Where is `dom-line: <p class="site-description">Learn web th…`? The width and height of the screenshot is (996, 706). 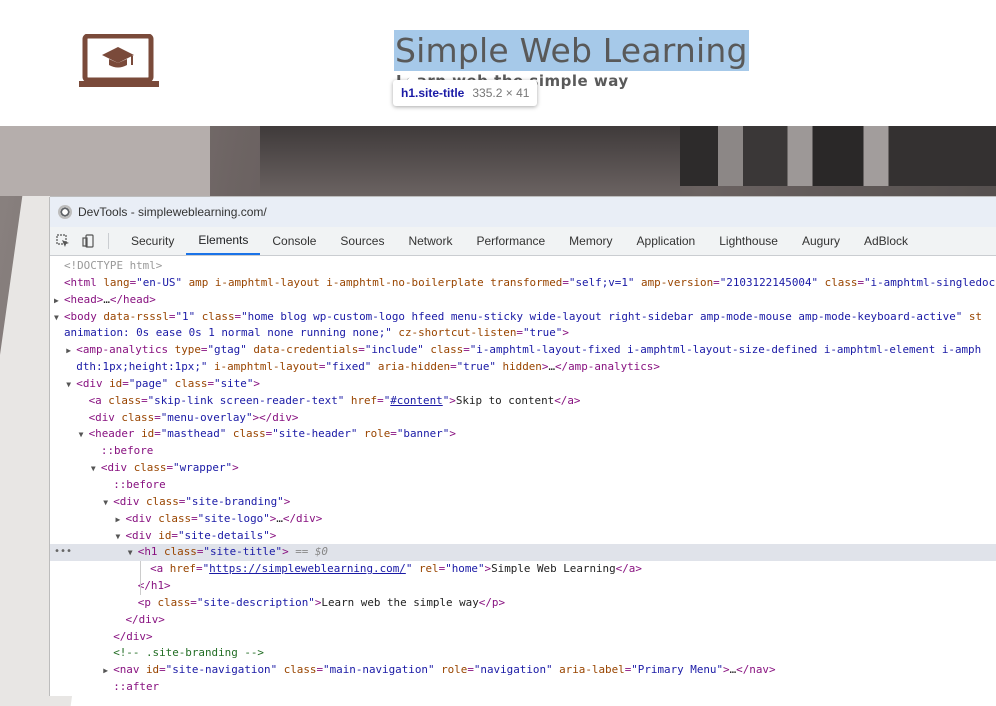
dom-line: <p class="site-description">Learn web th… is located at coordinates (523, 603).